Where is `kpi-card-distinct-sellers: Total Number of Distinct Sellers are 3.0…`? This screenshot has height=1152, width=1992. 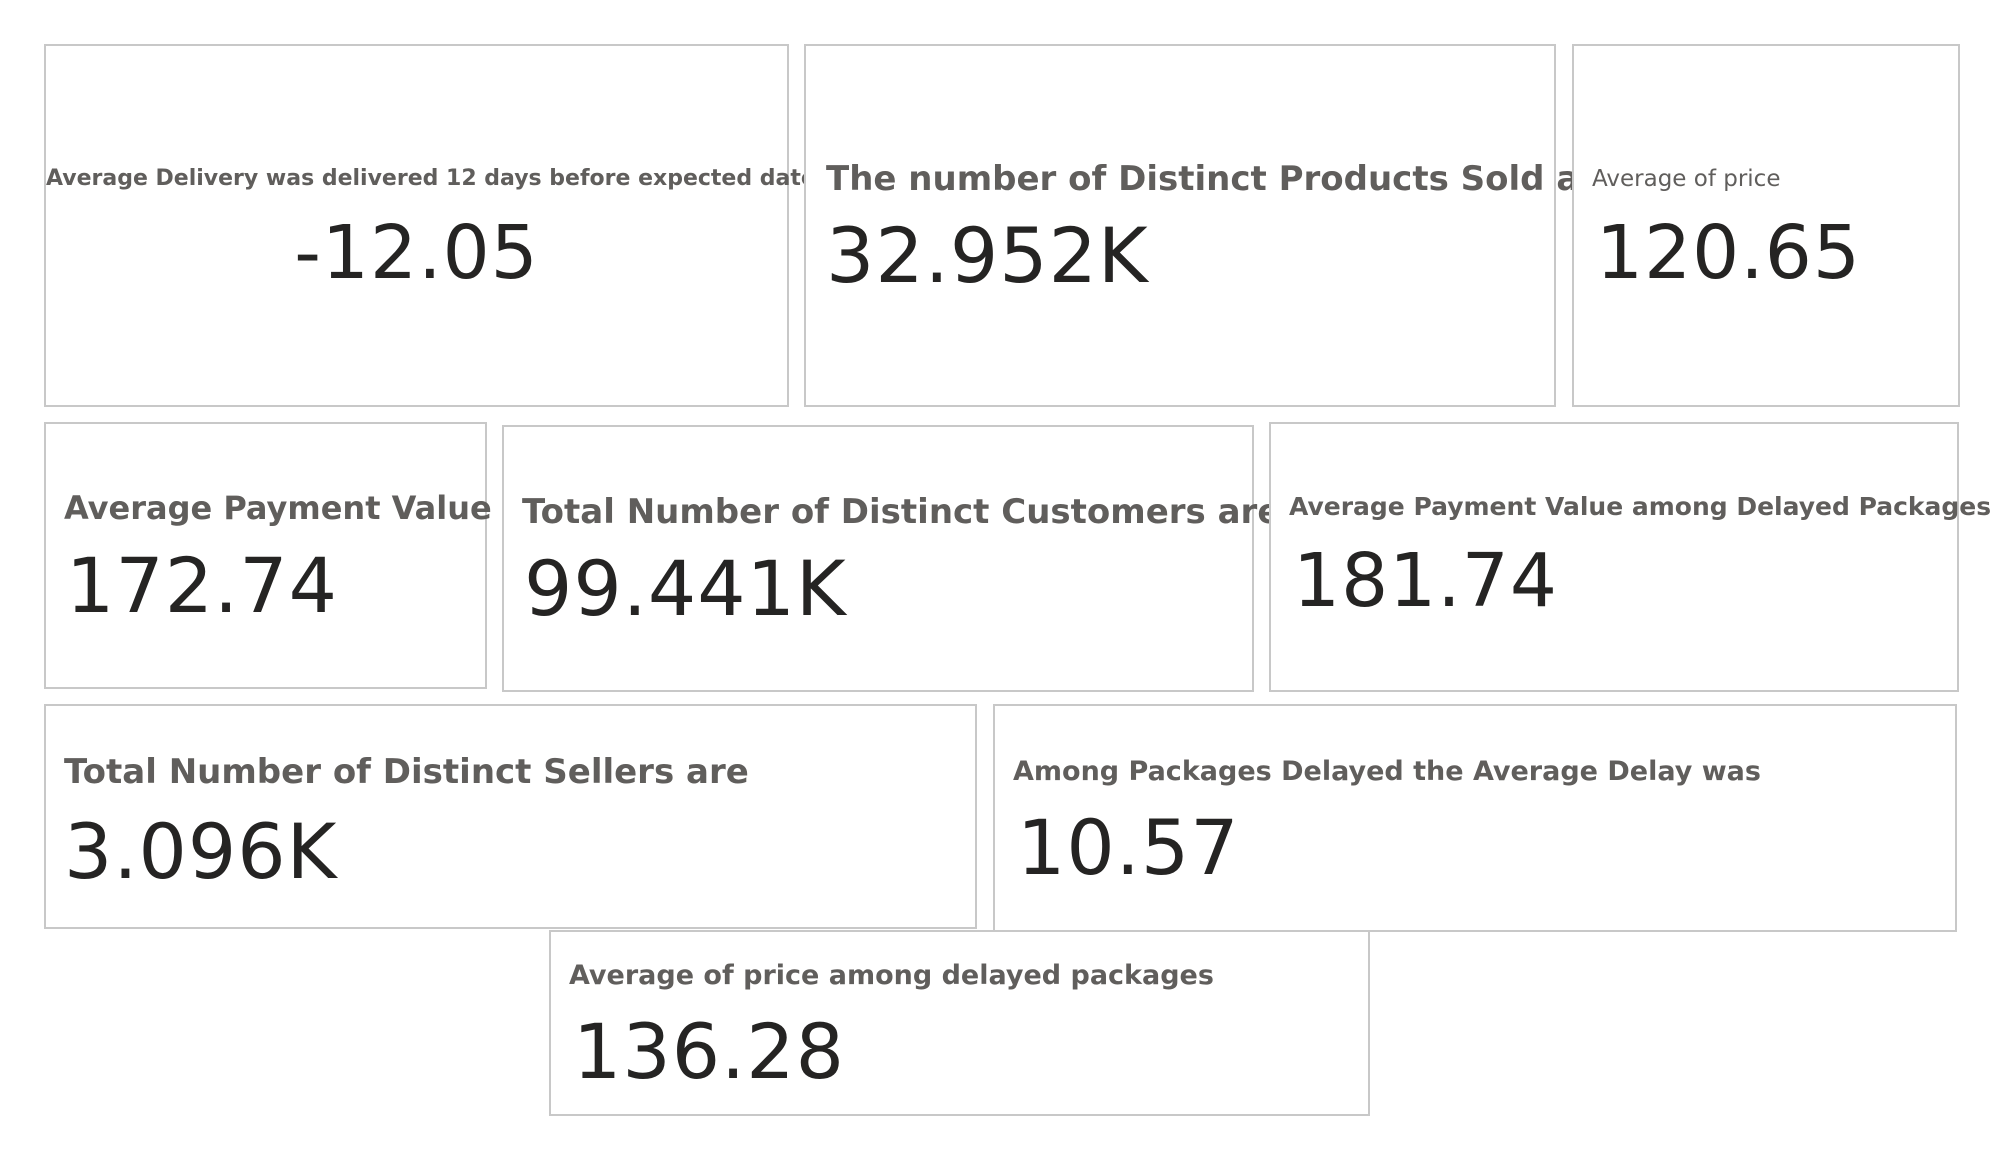
kpi-card-distinct-sellers: Total Number of Distinct Sellers are 3.0… is located at coordinates (510, 816).